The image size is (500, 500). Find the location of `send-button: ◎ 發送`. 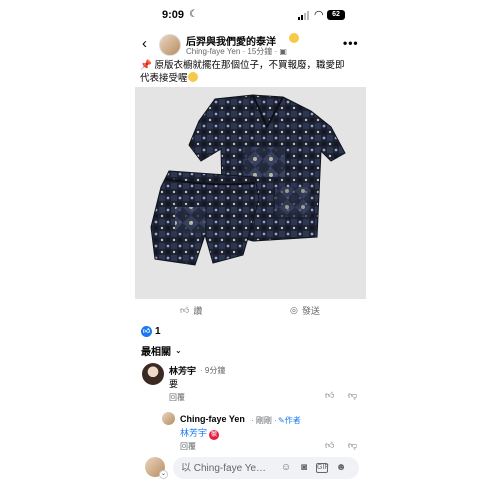

send-button: ◎ 發送 is located at coordinates (305, 310).